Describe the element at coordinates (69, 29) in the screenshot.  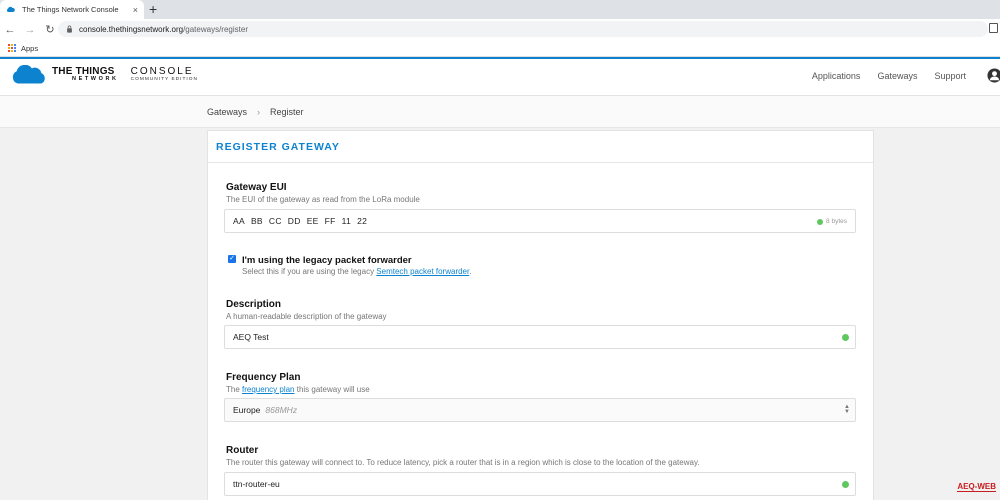
I see `lock-icon` at that location.